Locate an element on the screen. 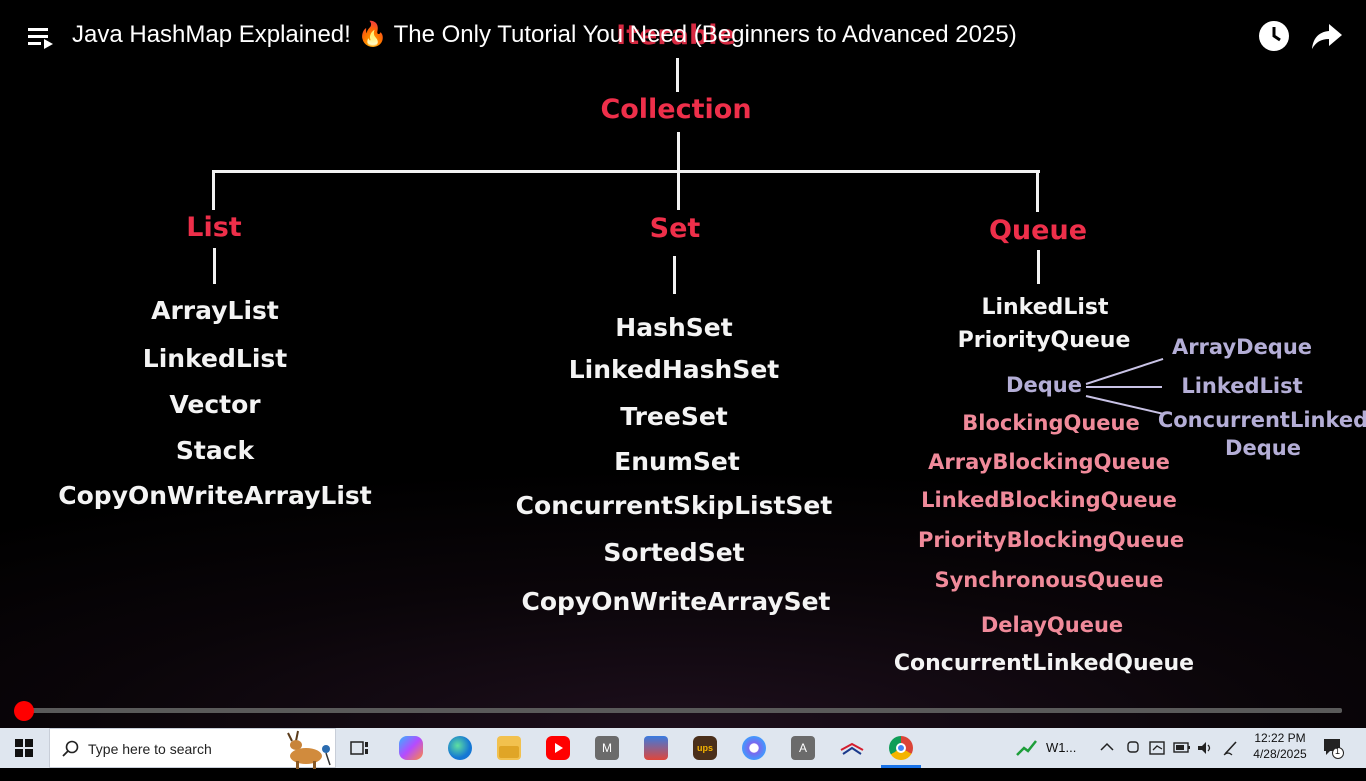  set-item: CopyOnWriteArraySet is located at coordinates (676, 601).